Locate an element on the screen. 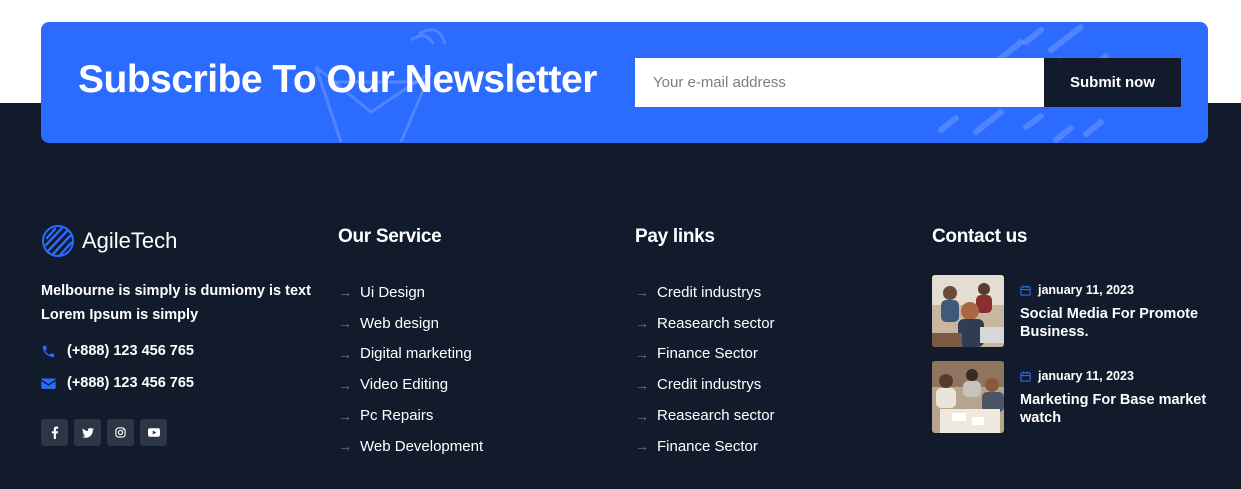 This screenshot has width=1241, height=489. instagram-icon is located at coordinates (120, 432).